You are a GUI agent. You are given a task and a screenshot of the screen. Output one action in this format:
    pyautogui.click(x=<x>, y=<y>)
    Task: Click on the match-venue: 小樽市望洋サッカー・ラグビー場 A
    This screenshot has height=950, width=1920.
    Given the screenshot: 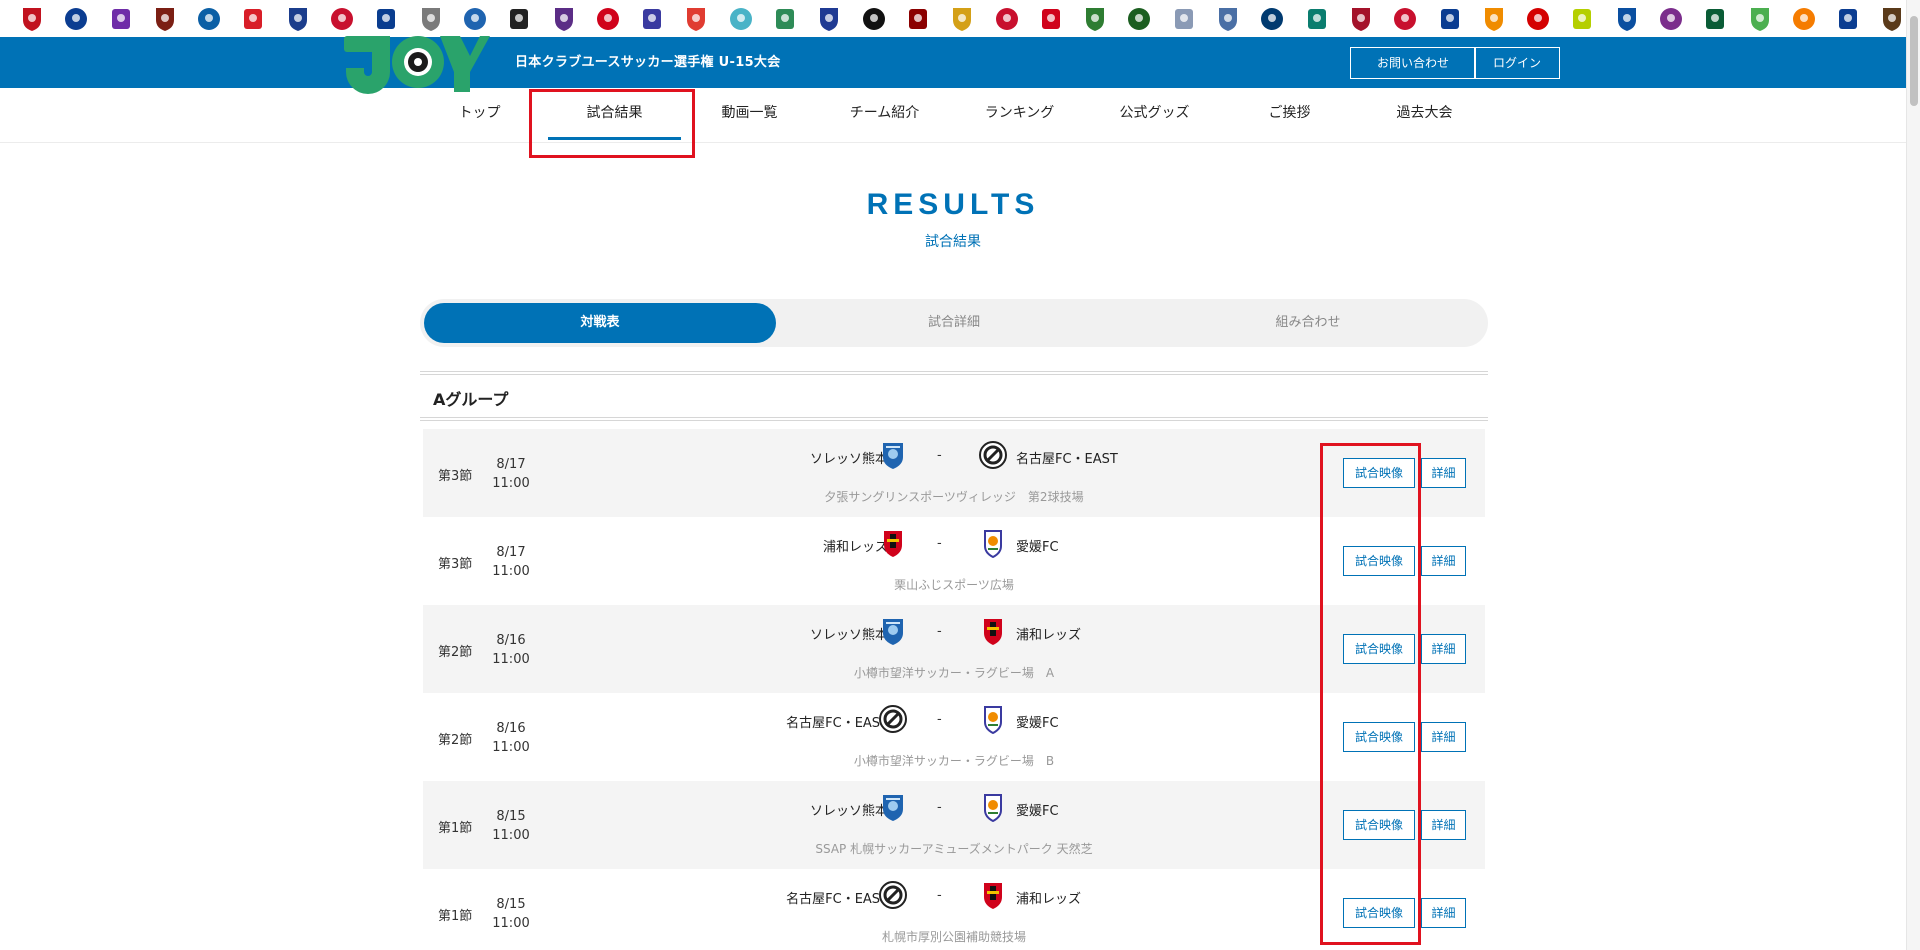 What is the action you would take?
    pyautogui.click(x=954, y=673)
    